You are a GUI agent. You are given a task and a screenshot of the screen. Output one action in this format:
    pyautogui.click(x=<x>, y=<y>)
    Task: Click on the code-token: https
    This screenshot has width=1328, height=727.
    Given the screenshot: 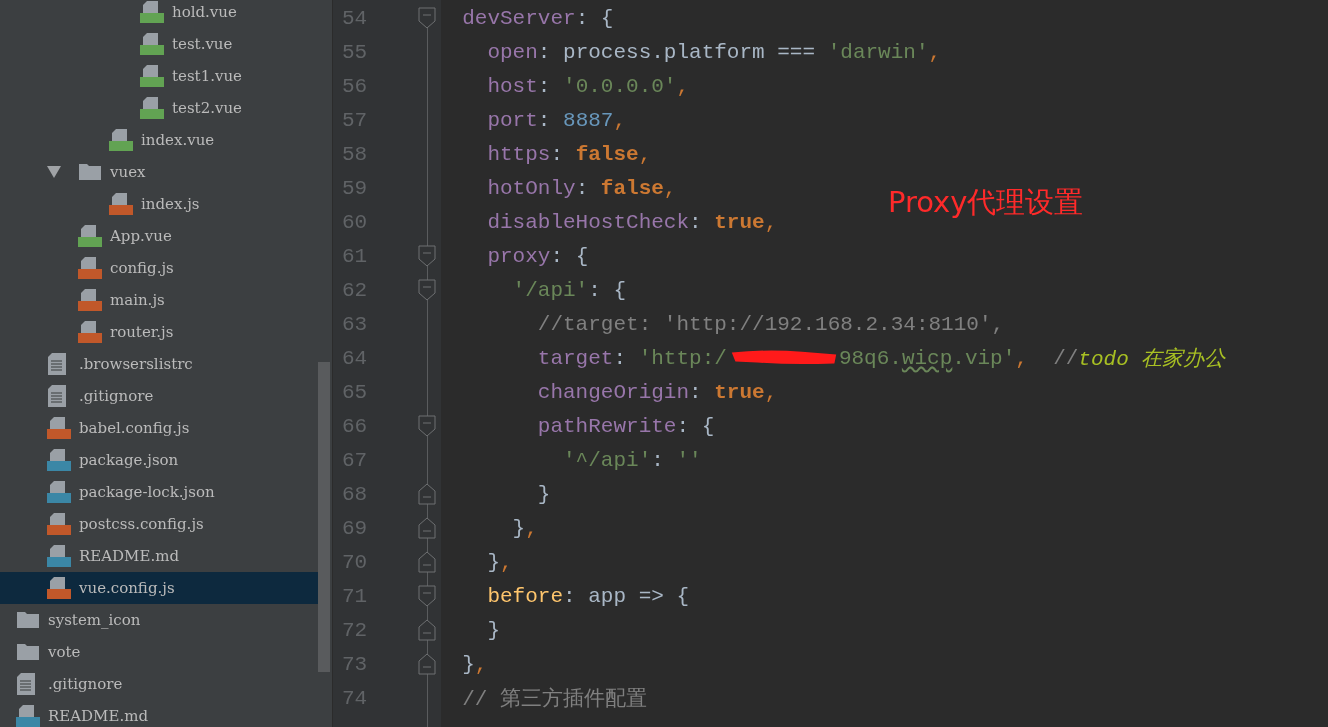 What is the action you would take?
    pyautogui.click(x=518, y=154)
    